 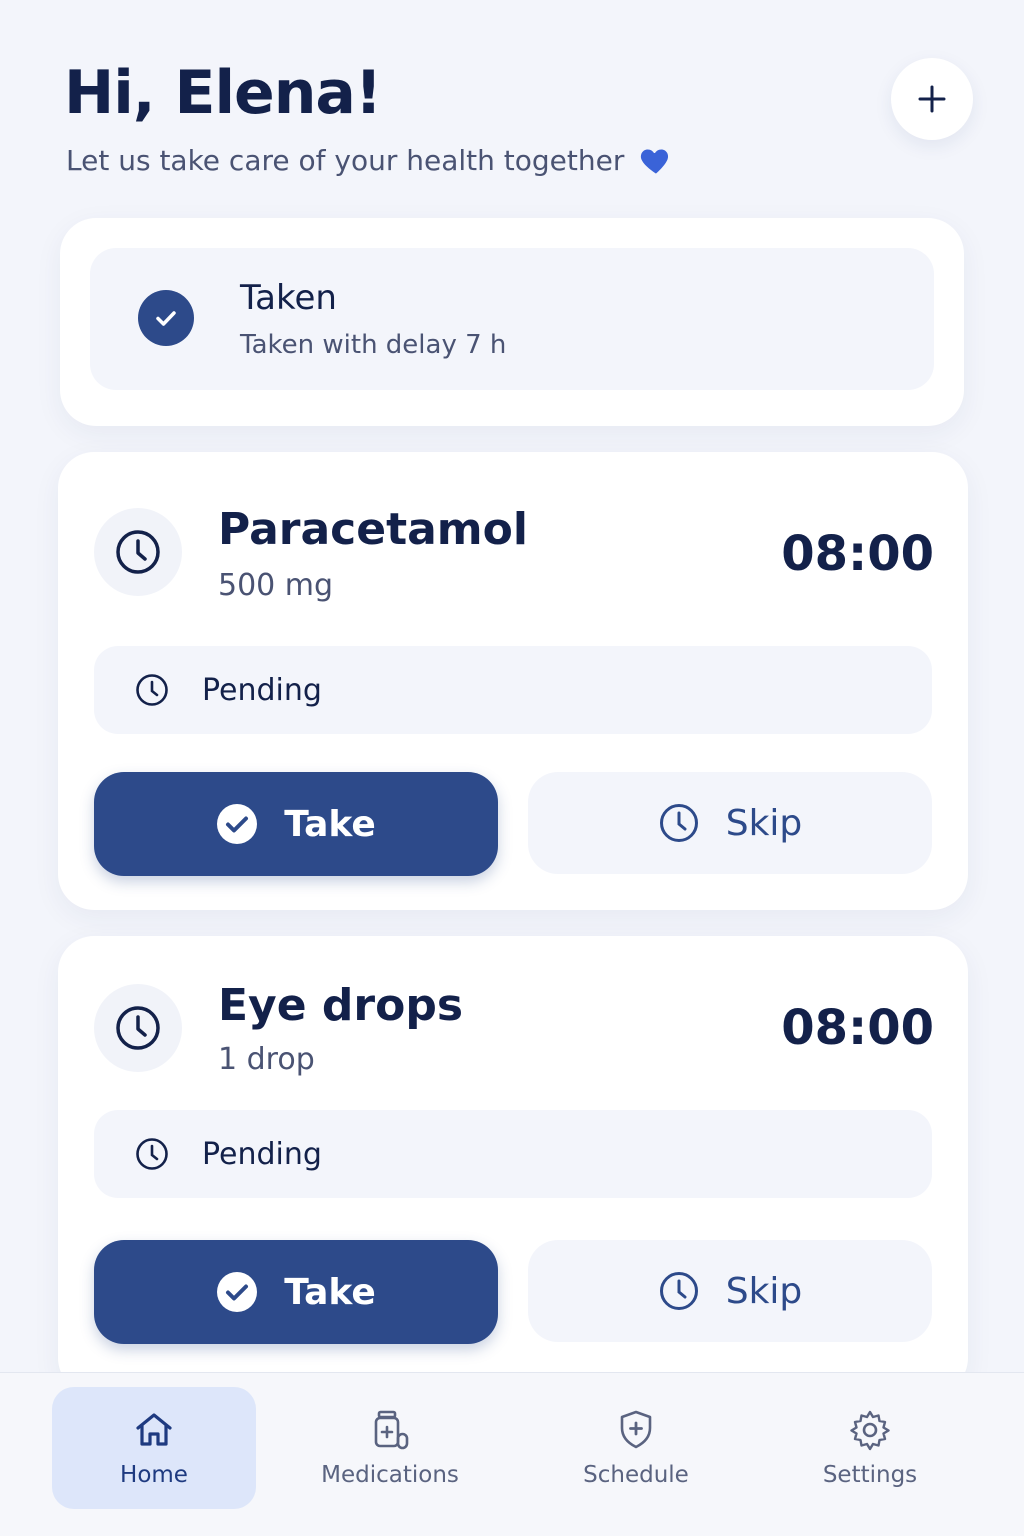 I want to click on greeting-title: Hi, Elena!, so click(x=223, y=93).